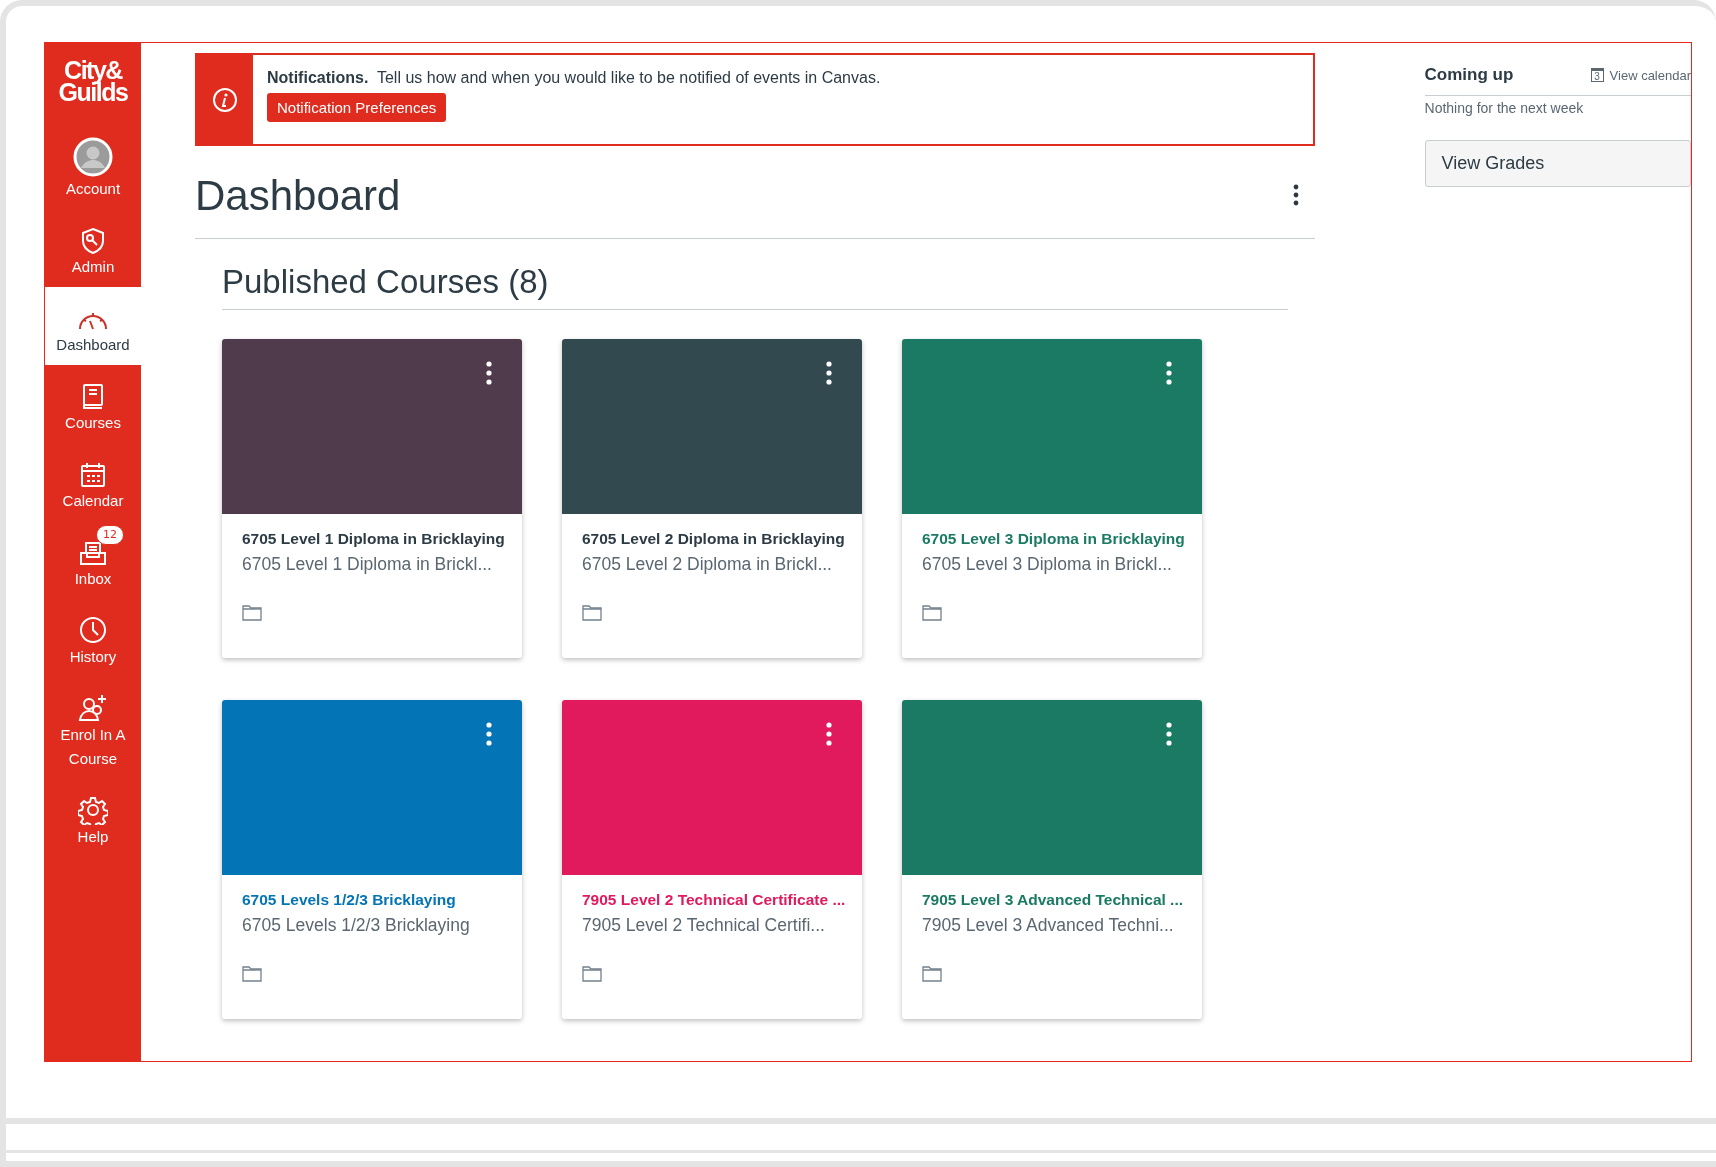  Describe the element at coordinates (110, 535) in the screenshot. I see `unread-count-badge: 12` at that location.